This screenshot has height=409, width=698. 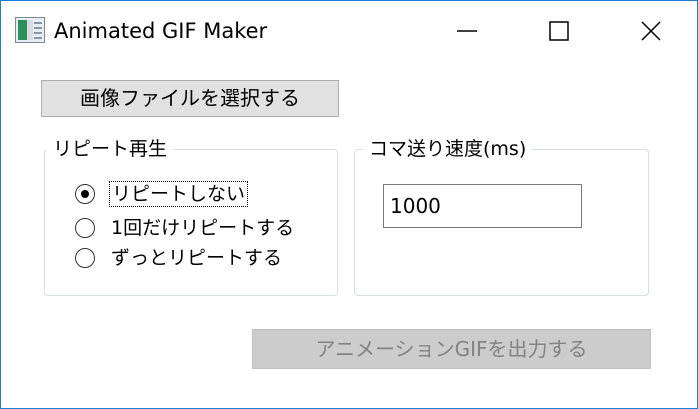 I want to click on maximize-icon, so click(x=559, y=31).